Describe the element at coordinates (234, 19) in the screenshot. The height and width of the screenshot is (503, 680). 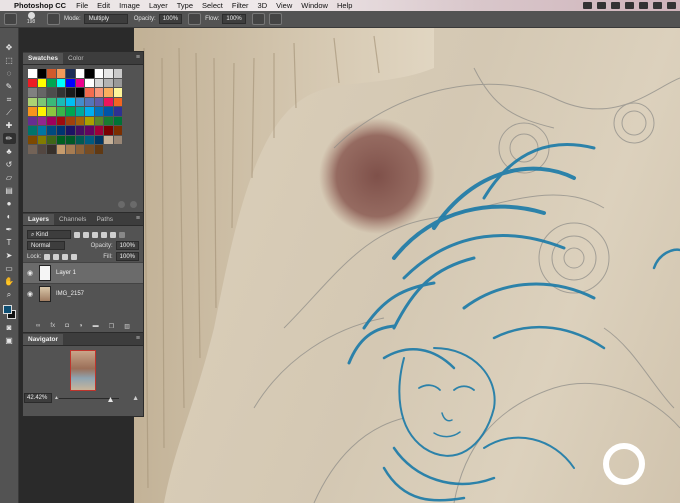
I see `flow-field: 100%` at that location.